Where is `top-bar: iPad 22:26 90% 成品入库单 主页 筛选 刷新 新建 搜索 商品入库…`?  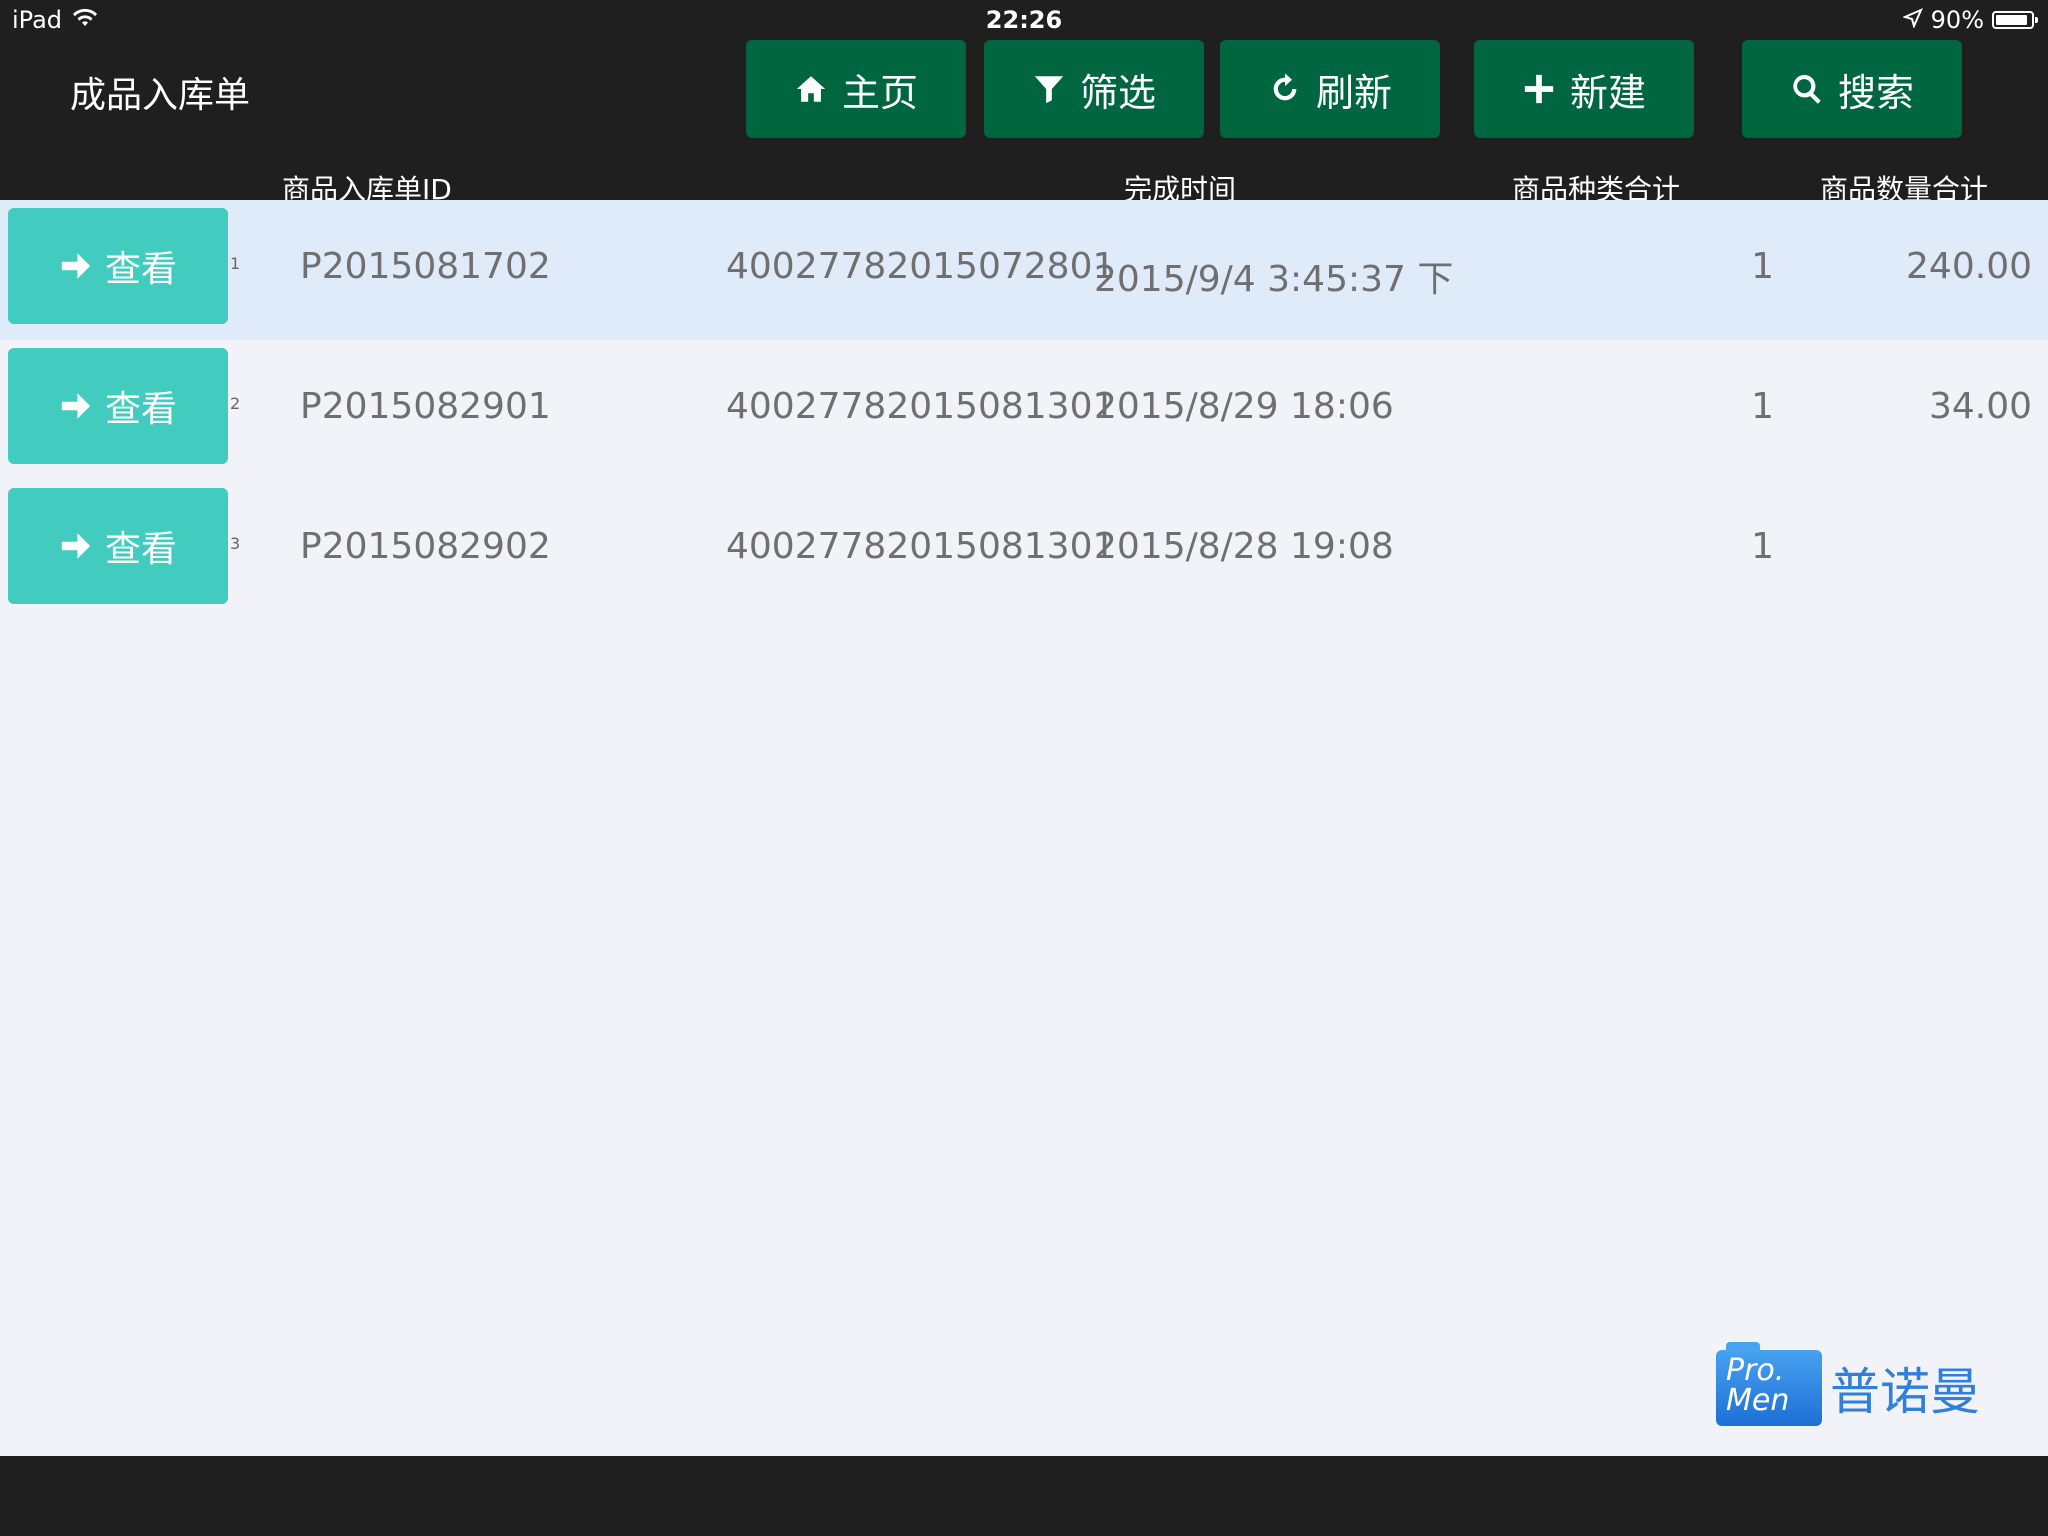 top-bar: iPad 22:26 90% 成品入库单 主页 筛选 刷新 新建 搜索 商品入库… is located at coordinates (1024, 103).